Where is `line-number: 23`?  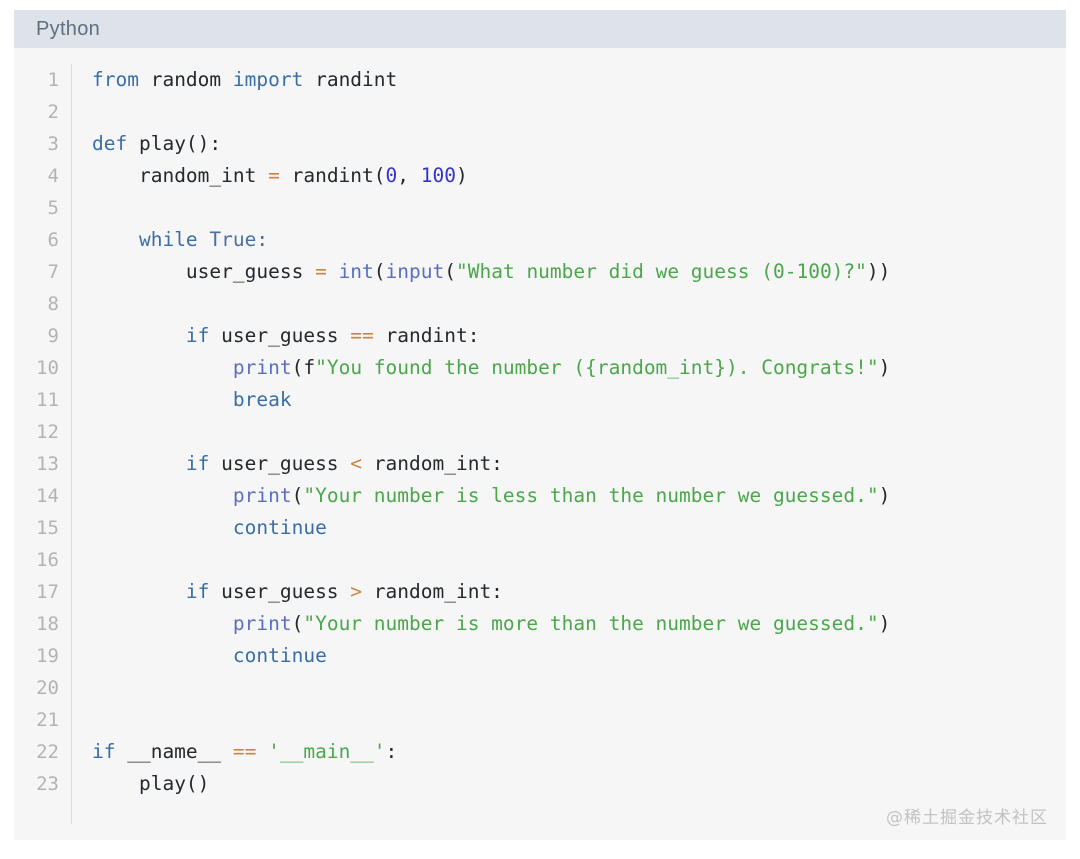 line-number: 23 is located at coordinates (47, 784).